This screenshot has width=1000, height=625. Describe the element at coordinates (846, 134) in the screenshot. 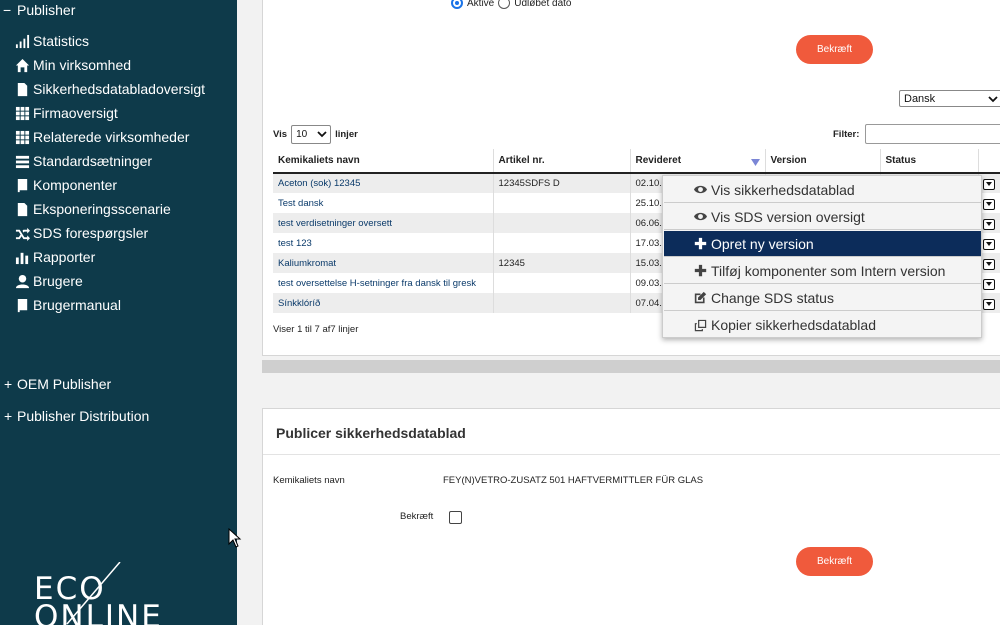

I see `filter-label: Filter:` at that location.